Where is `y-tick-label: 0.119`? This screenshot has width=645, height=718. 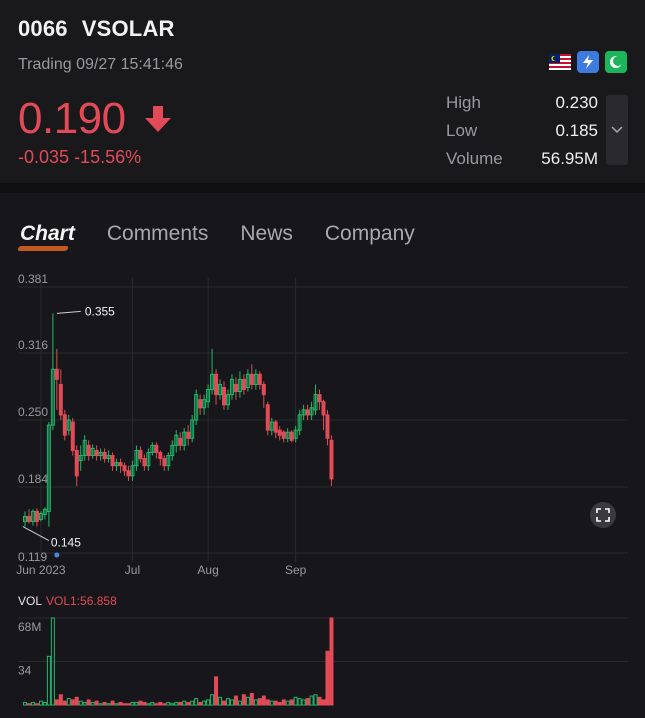 y-tick-label: 0.119 is located at coordinates (32, 557).